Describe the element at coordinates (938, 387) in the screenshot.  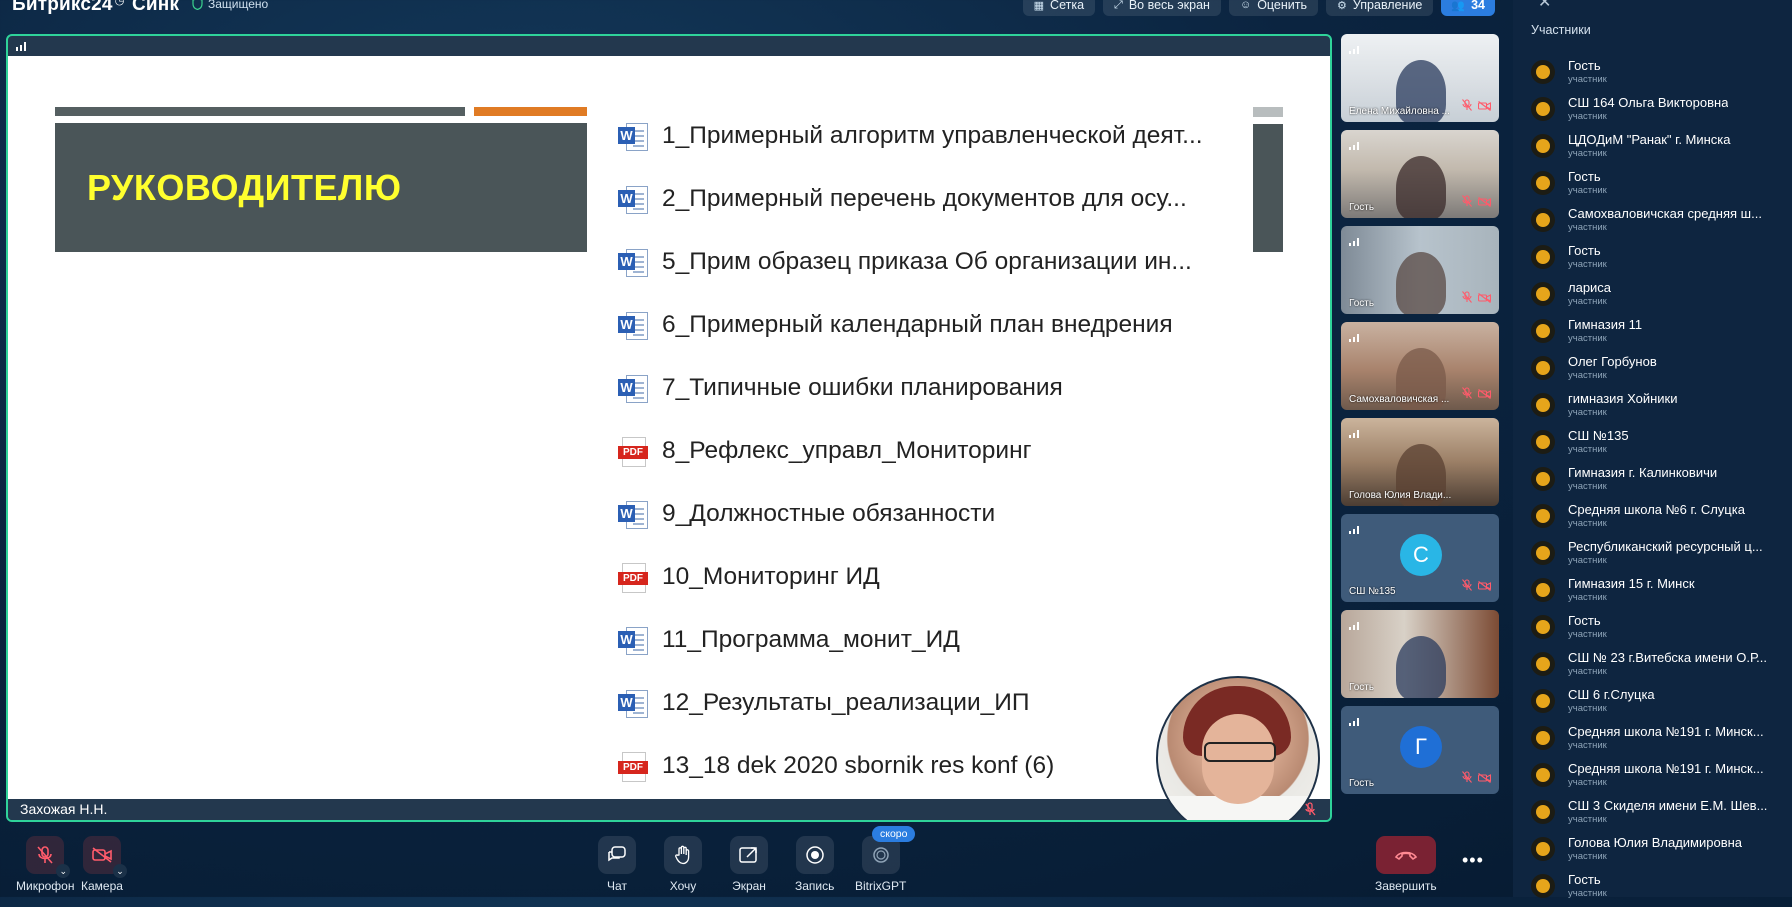
I see `file-item: W 7_Типичные ошибки планирования` at that location.